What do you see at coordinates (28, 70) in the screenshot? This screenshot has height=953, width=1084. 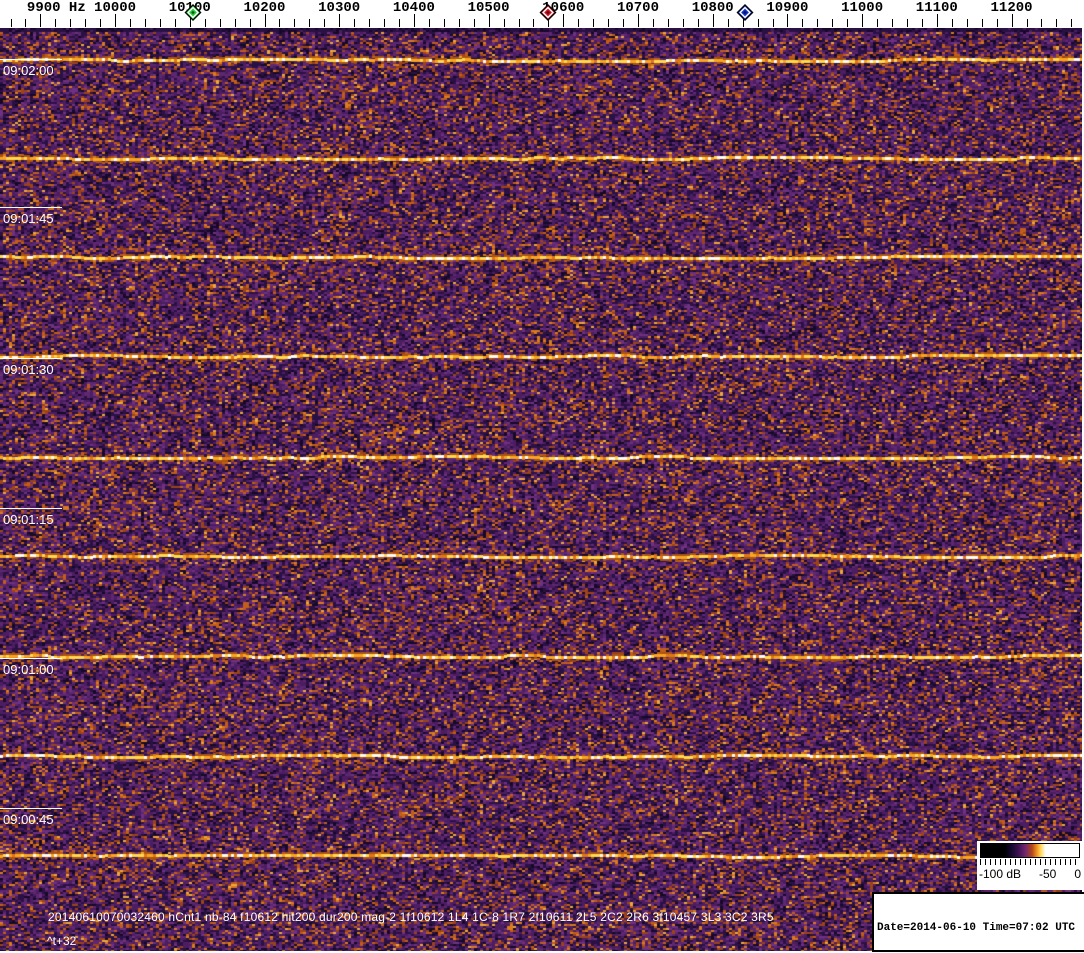 I see `time-label: 09:02:00` at bounding box center [28, 70].